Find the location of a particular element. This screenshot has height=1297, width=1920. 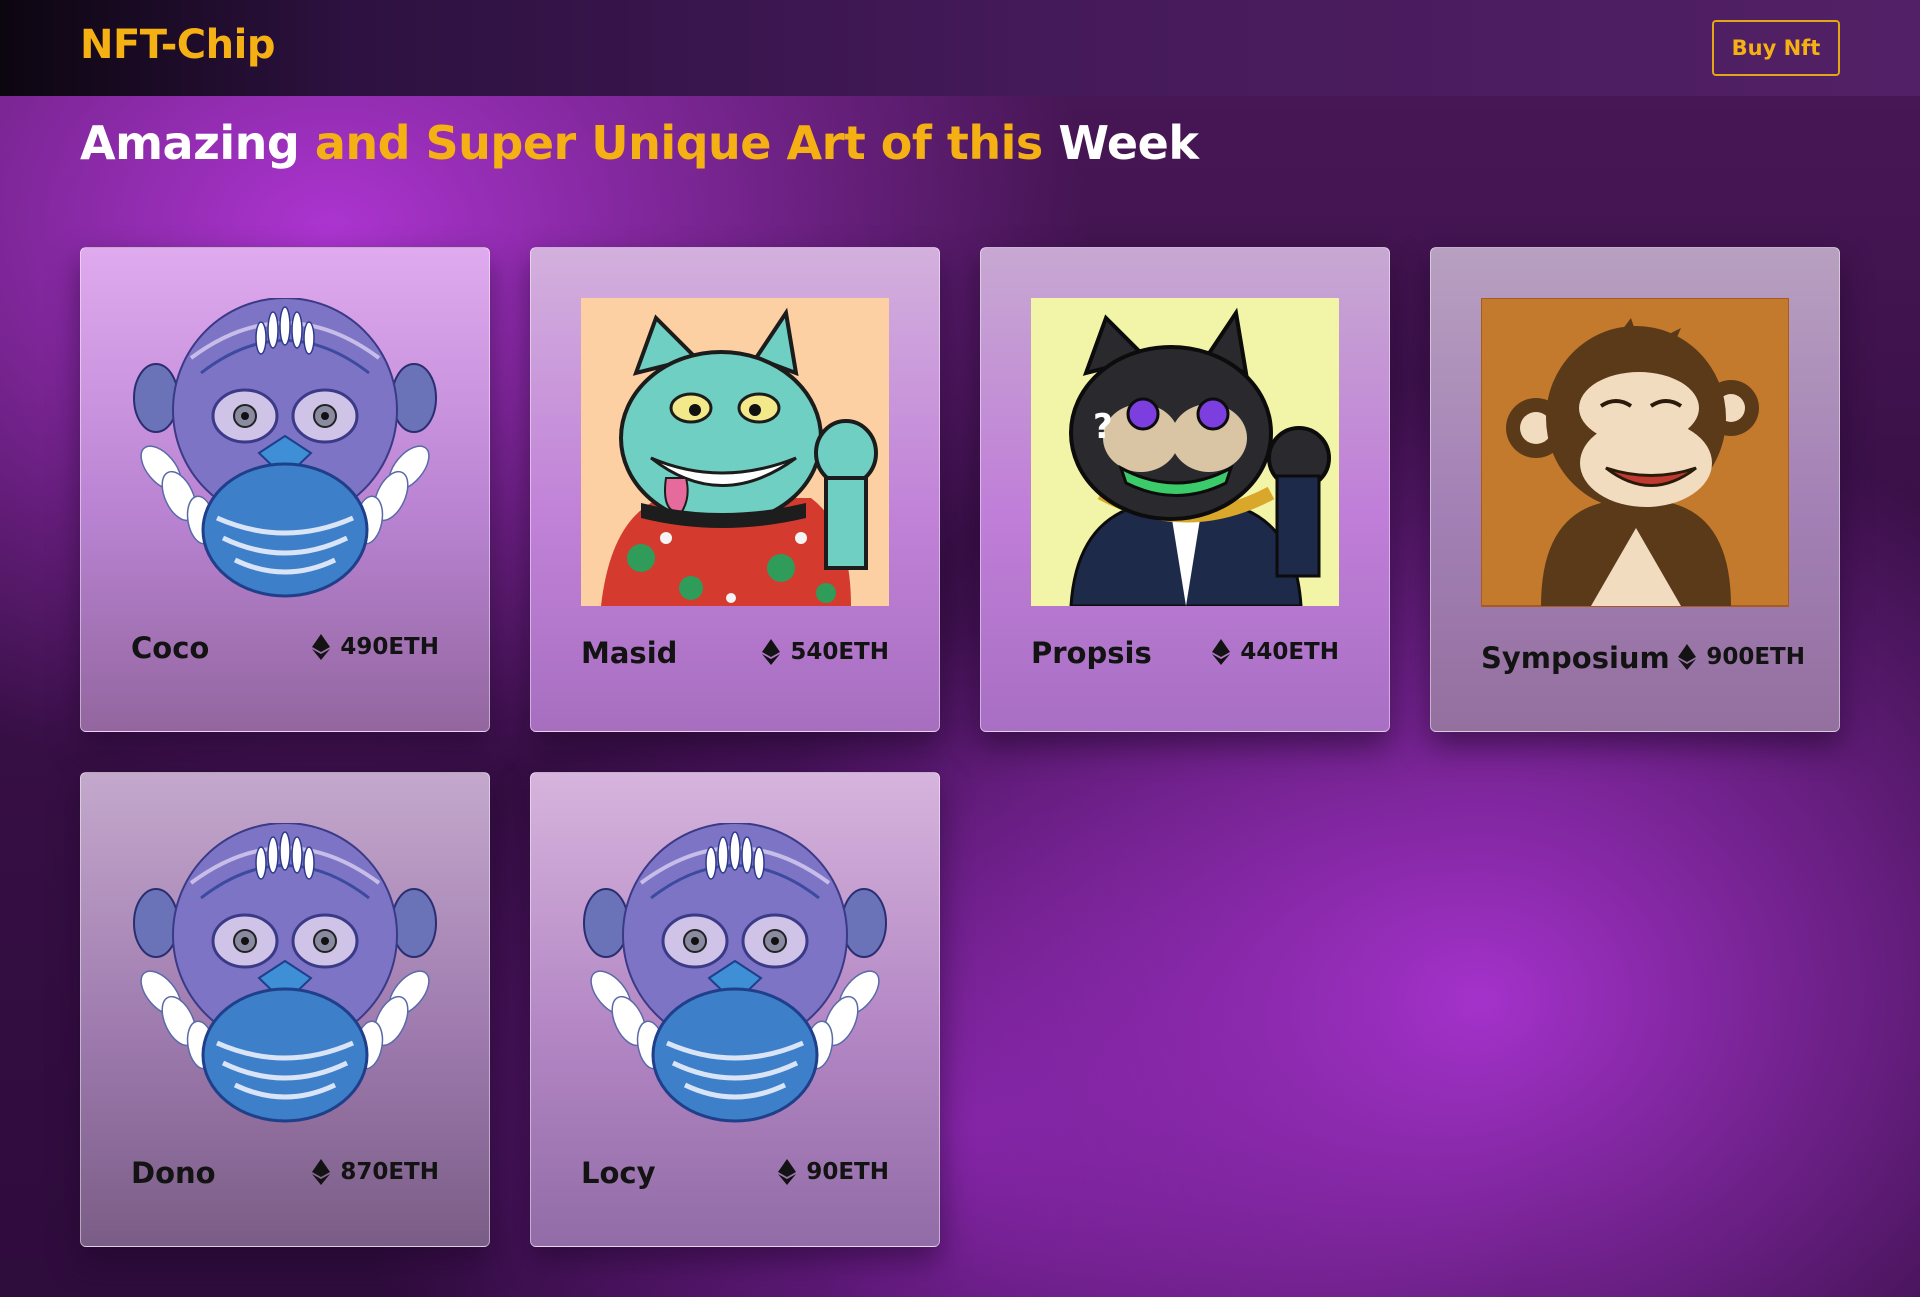

nft-card-masid: Masid 540ETH is located at coordinates (735, 489).